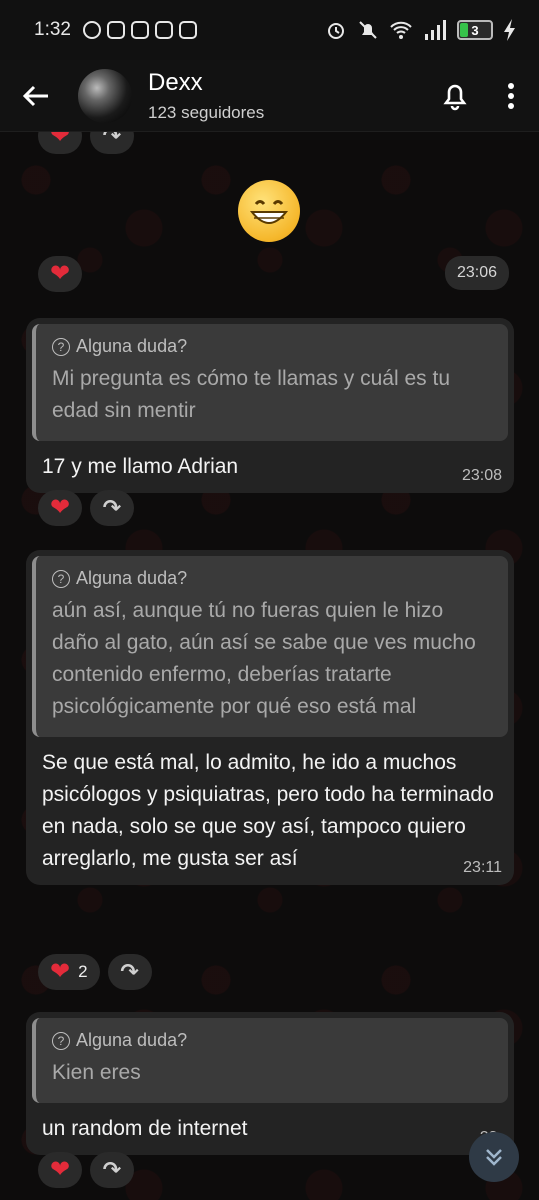 The image size is (539, 1200). What do you see at coordinates (96, 1072) in the screenshot?
I see `quote-text: Kien eres` at bounding box center [96, 1072].